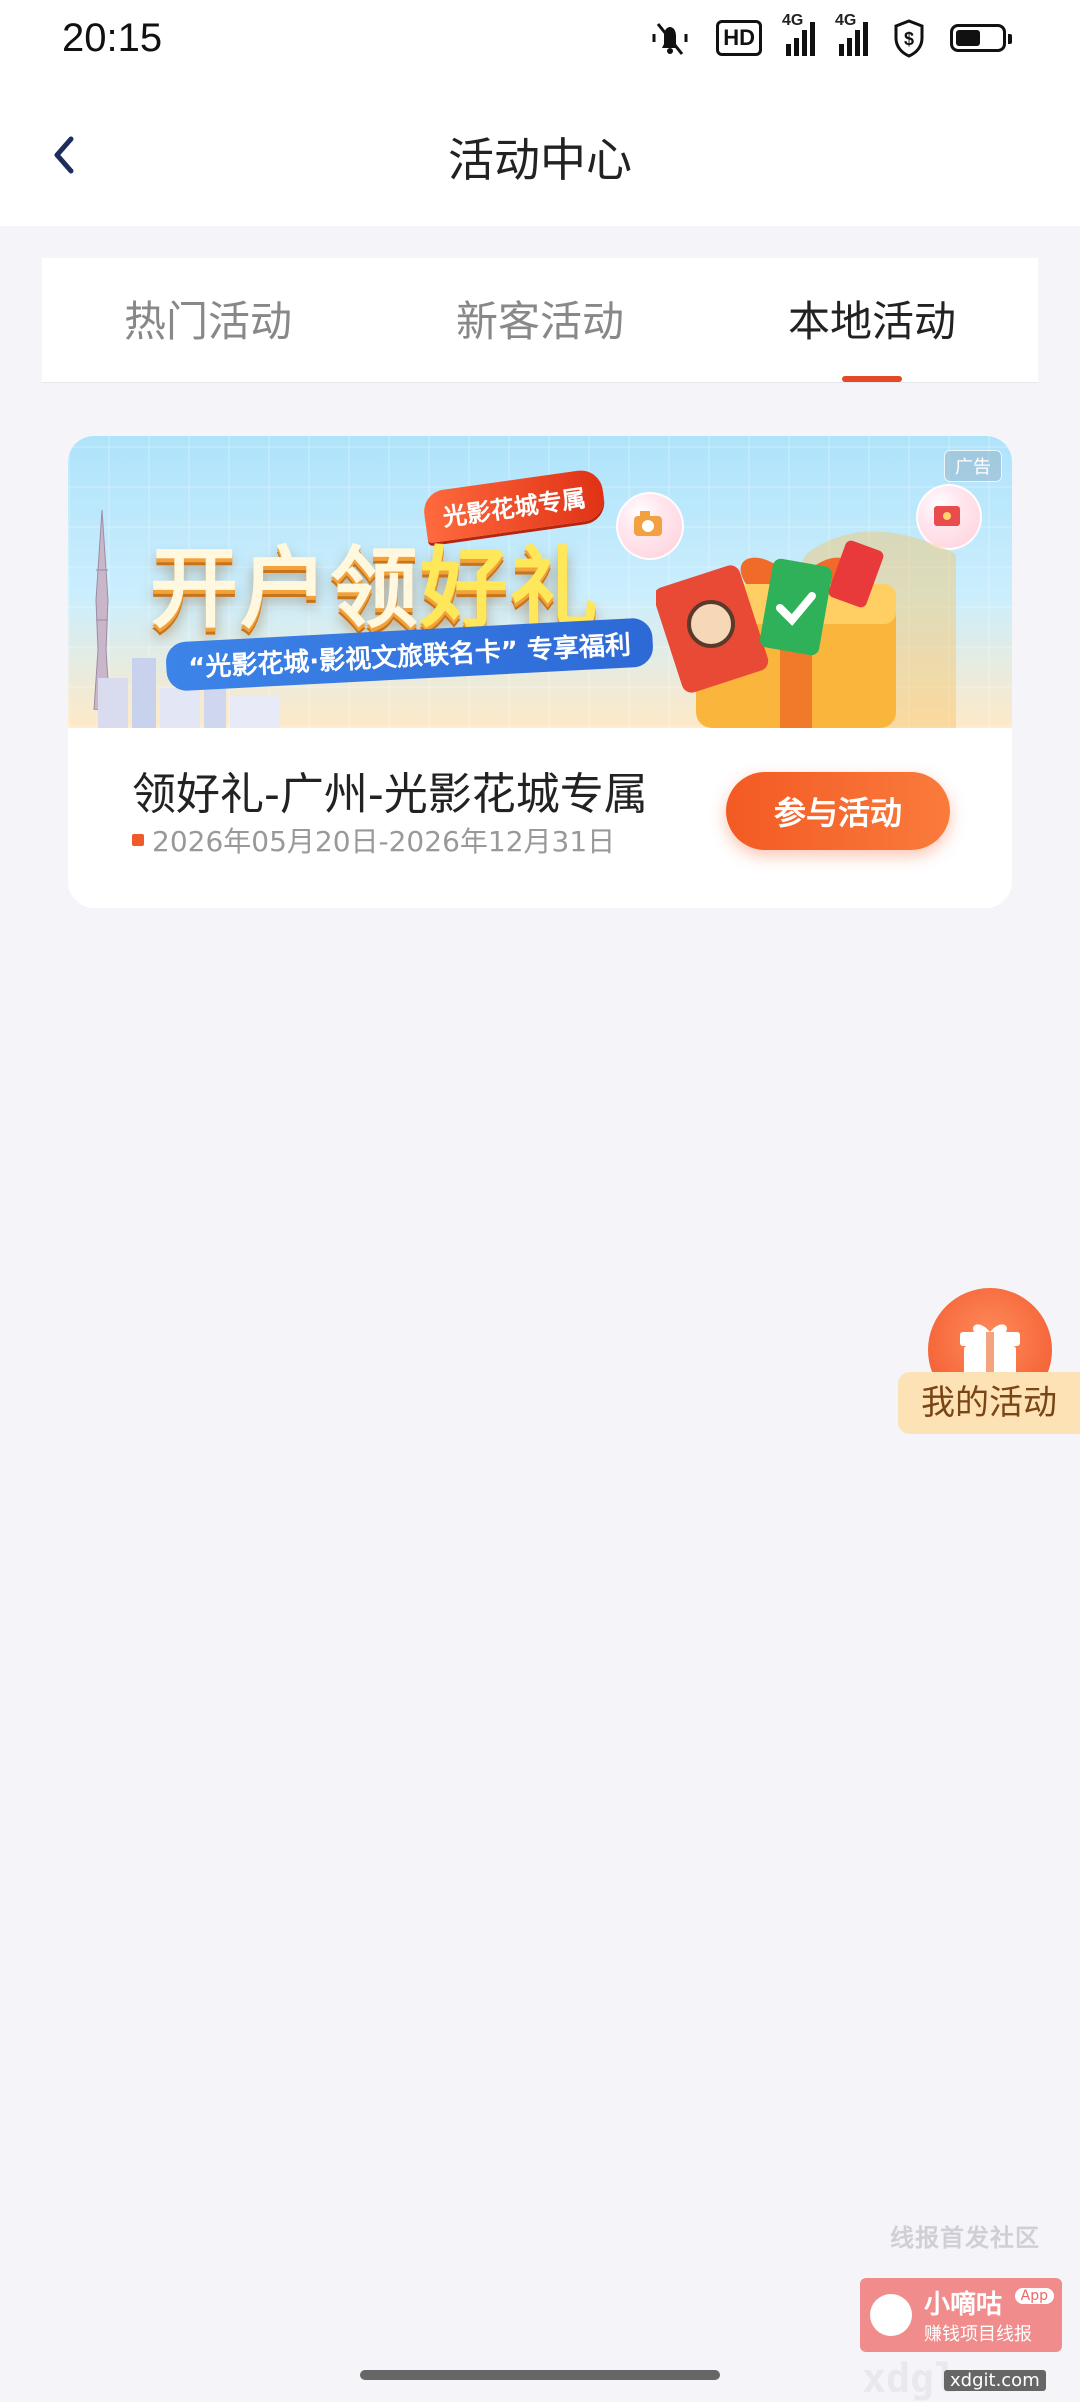 The width and height of the screenshot is (1080, 2402). I want to click on tab-new-customer: 新客活动, so click(540, 320).